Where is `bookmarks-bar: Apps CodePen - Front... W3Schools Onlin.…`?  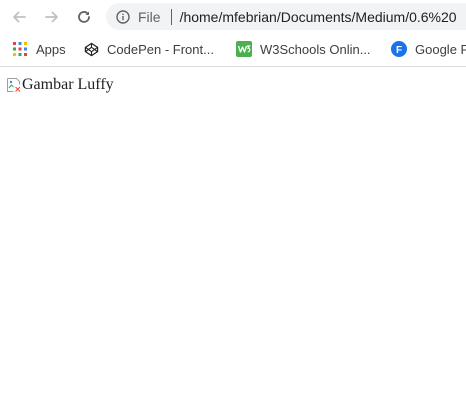 bookmarks-bar: Apps CodePen - Front... W3Schools Onlin.… is located at coordinates (233, 50).